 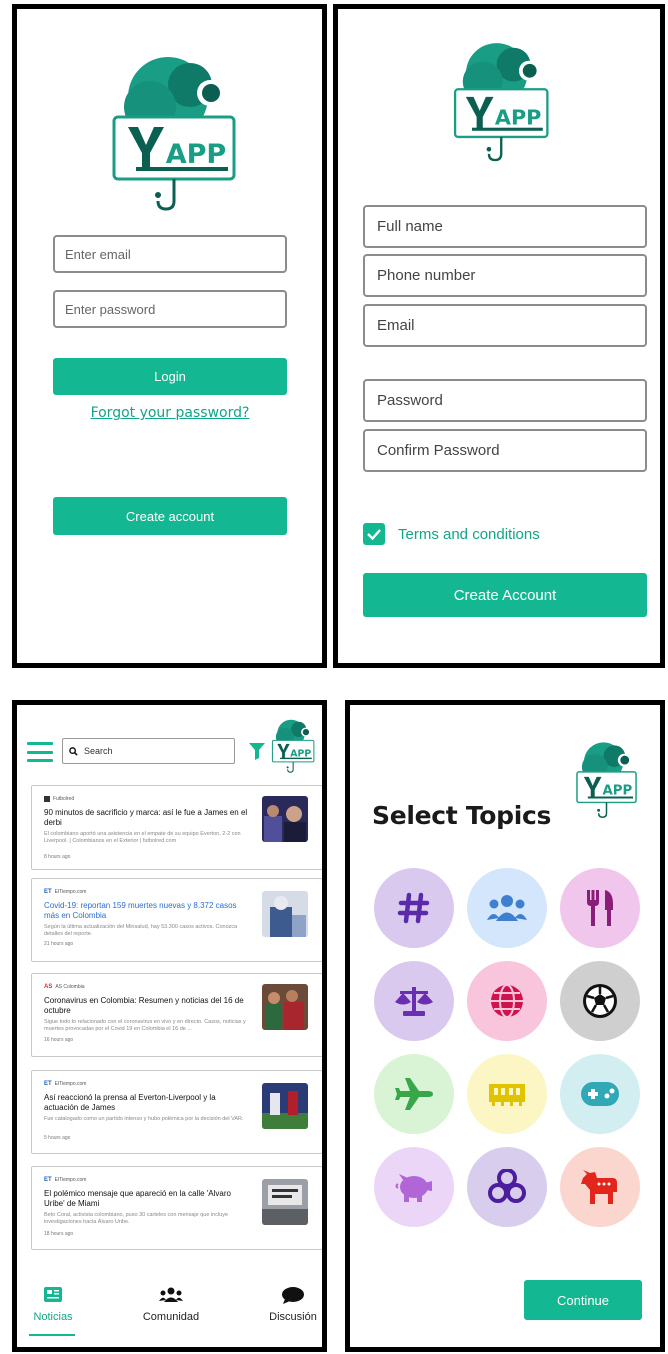 I want to click on gamepad-icon, so click(x=600, y=1094).